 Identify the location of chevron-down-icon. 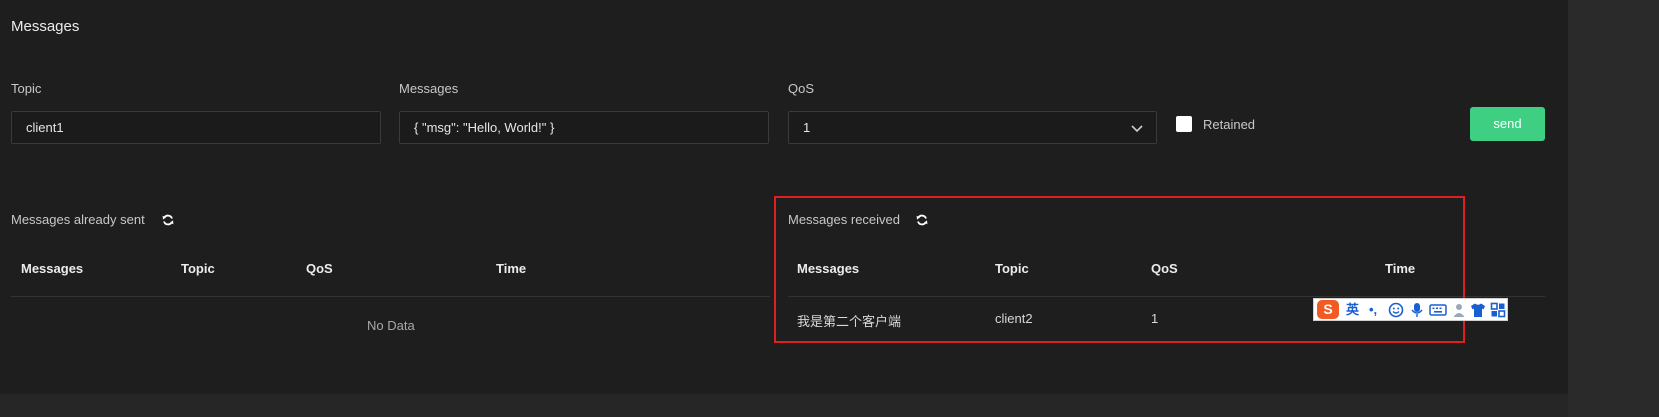
(1137, 129).